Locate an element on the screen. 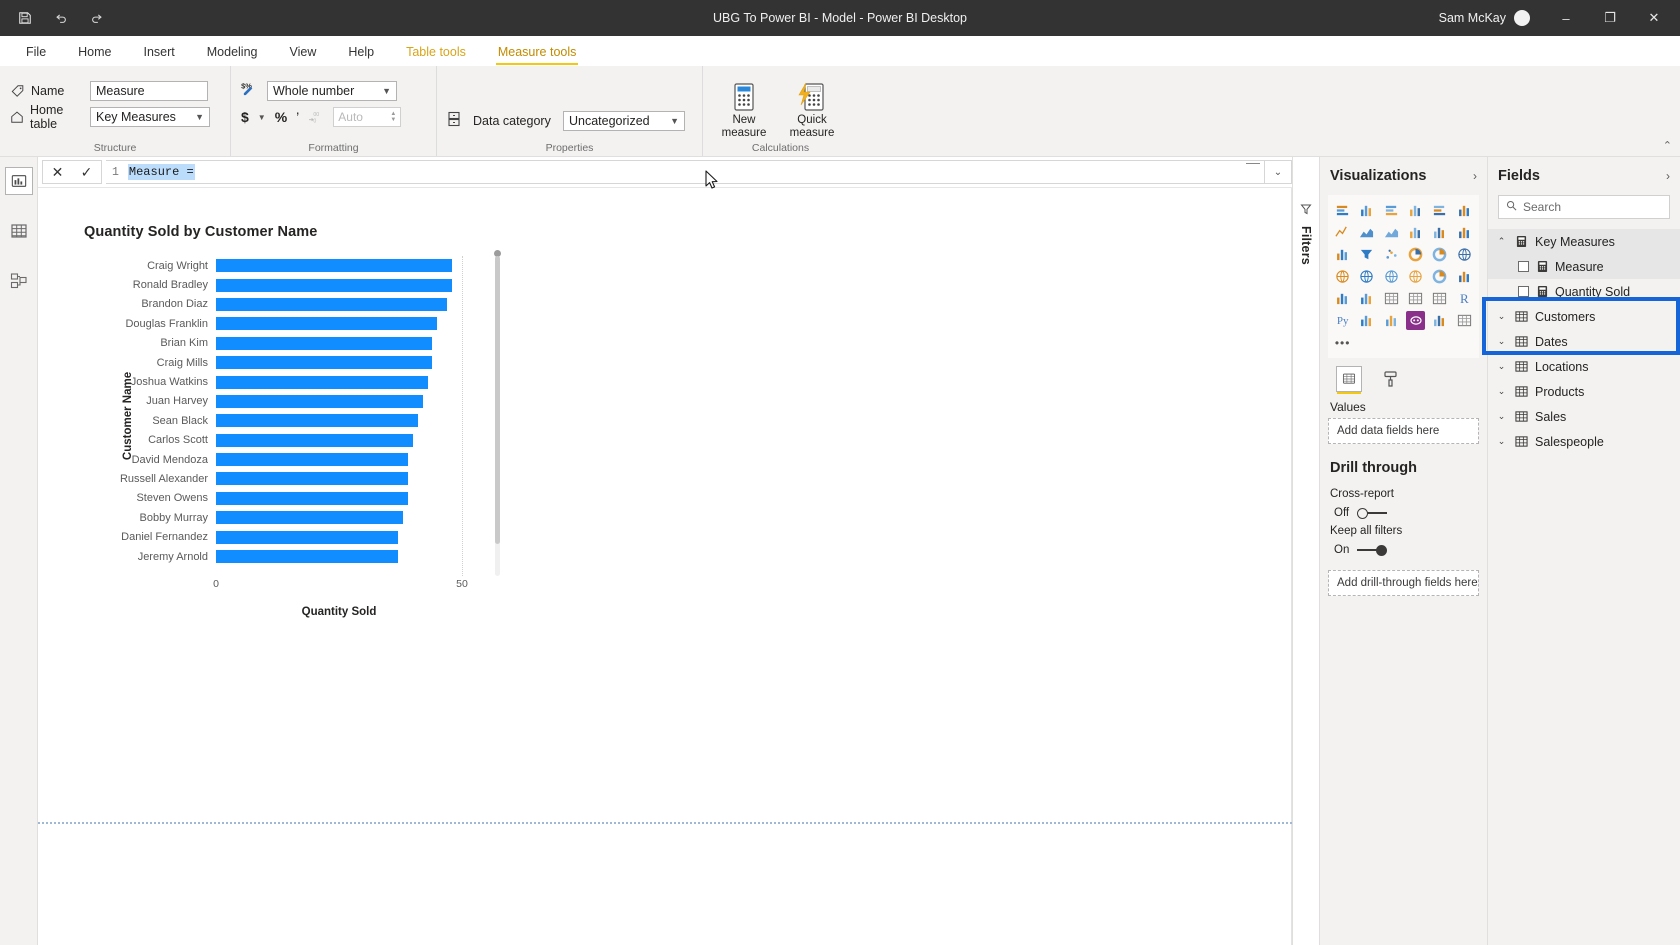 The width and height of the screenshot is (1680, 945). line-clustered-column-icon is located at coordinates (1439, 232).